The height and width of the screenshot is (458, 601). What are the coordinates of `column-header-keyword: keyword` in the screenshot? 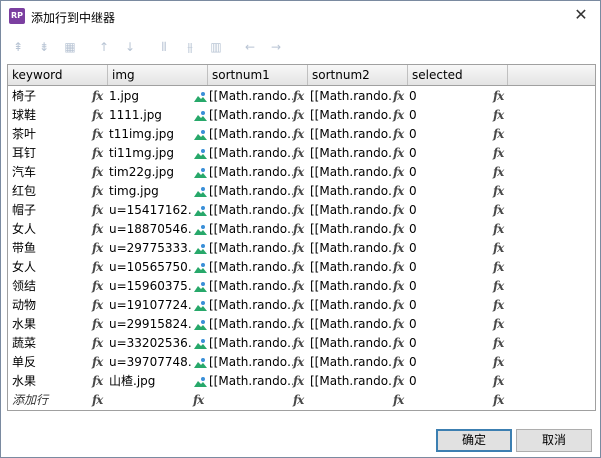 It's located at (58, 75).